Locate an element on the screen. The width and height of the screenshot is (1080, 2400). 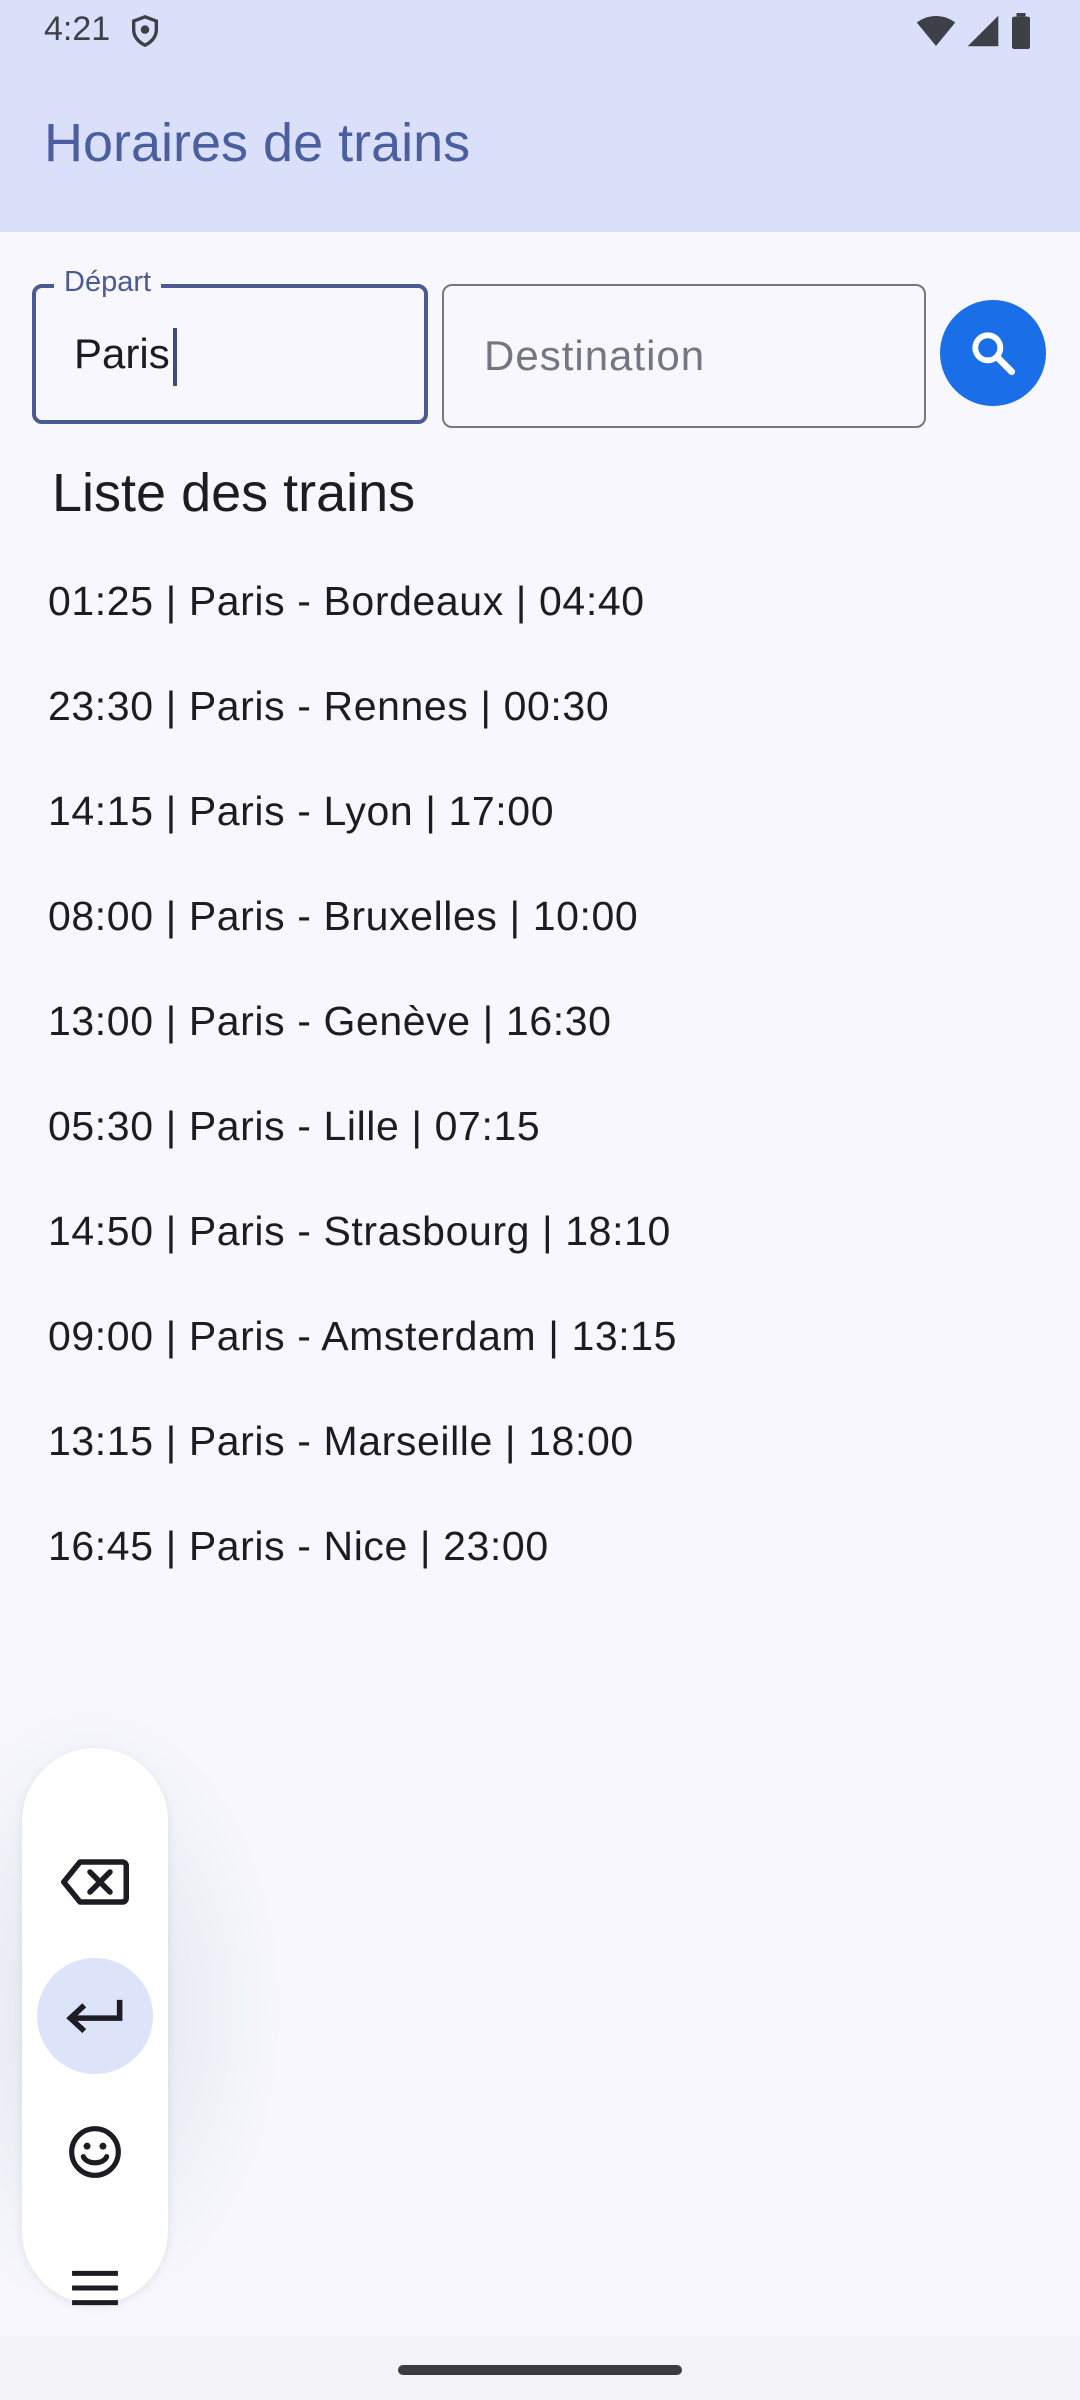
app-bar: Horaires de trains is located at coordinates (540, 147).